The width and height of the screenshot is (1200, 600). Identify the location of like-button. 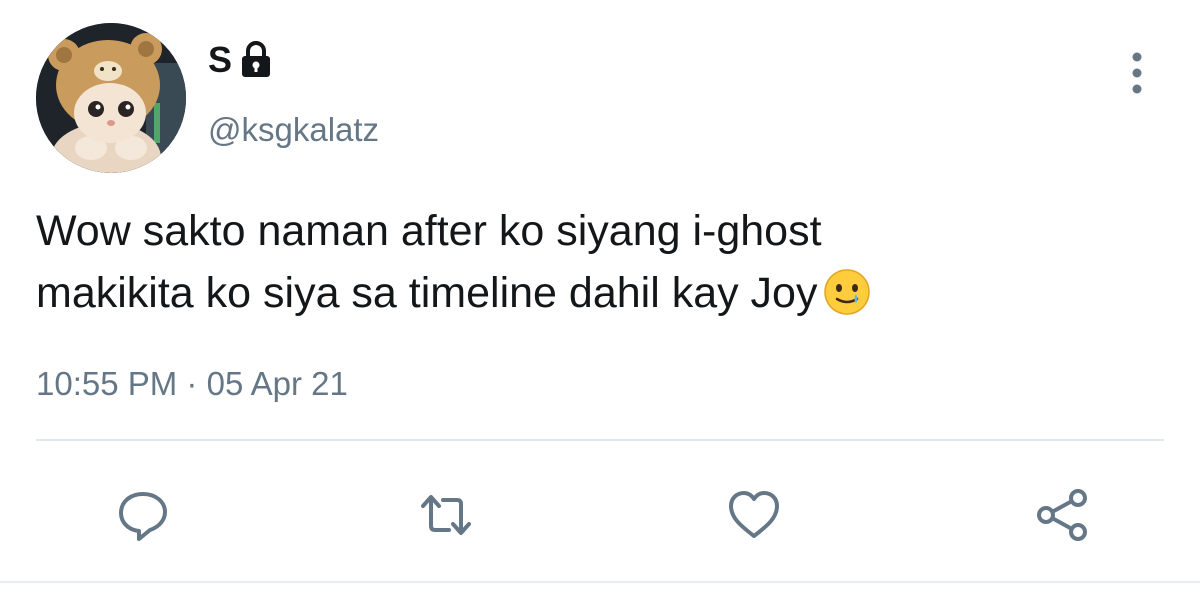
(754, 515).